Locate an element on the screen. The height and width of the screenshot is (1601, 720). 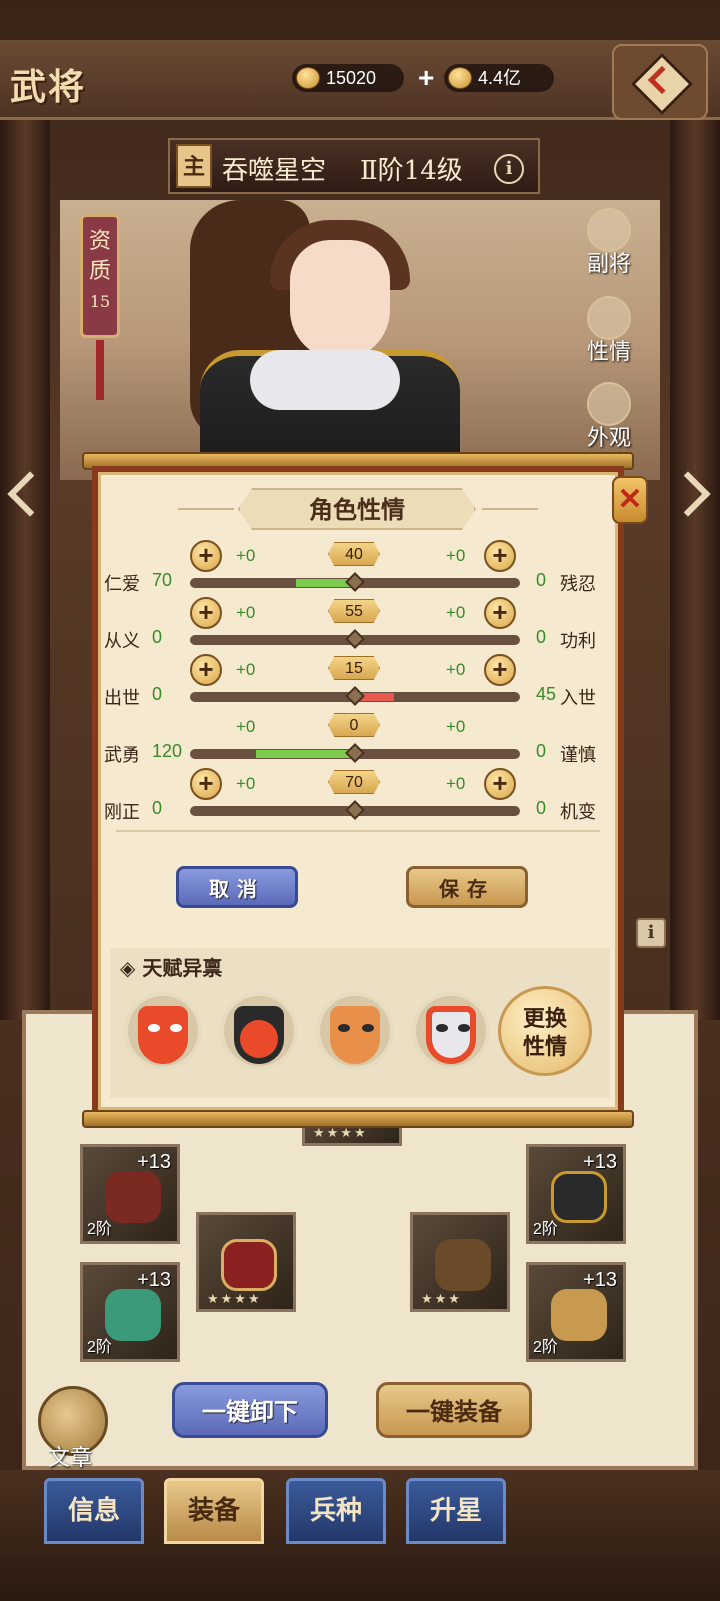
side-button-label: 副将 is located at coordinates (608, 264).